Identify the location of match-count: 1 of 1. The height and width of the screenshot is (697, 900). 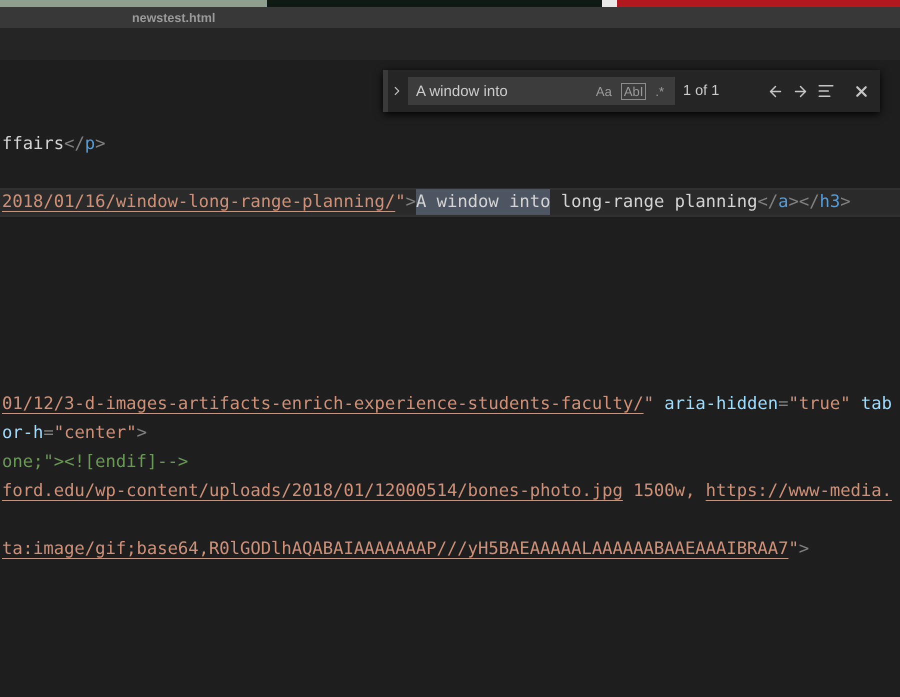
(701, 91).